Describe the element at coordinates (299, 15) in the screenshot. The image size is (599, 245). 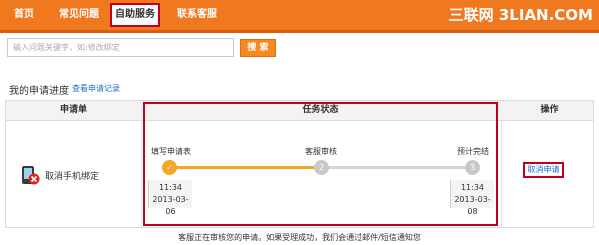
I see `top-nav-bar: 首页 常见问题 自助服务 联系客服 三联网 3LIAN.COM` at that location.